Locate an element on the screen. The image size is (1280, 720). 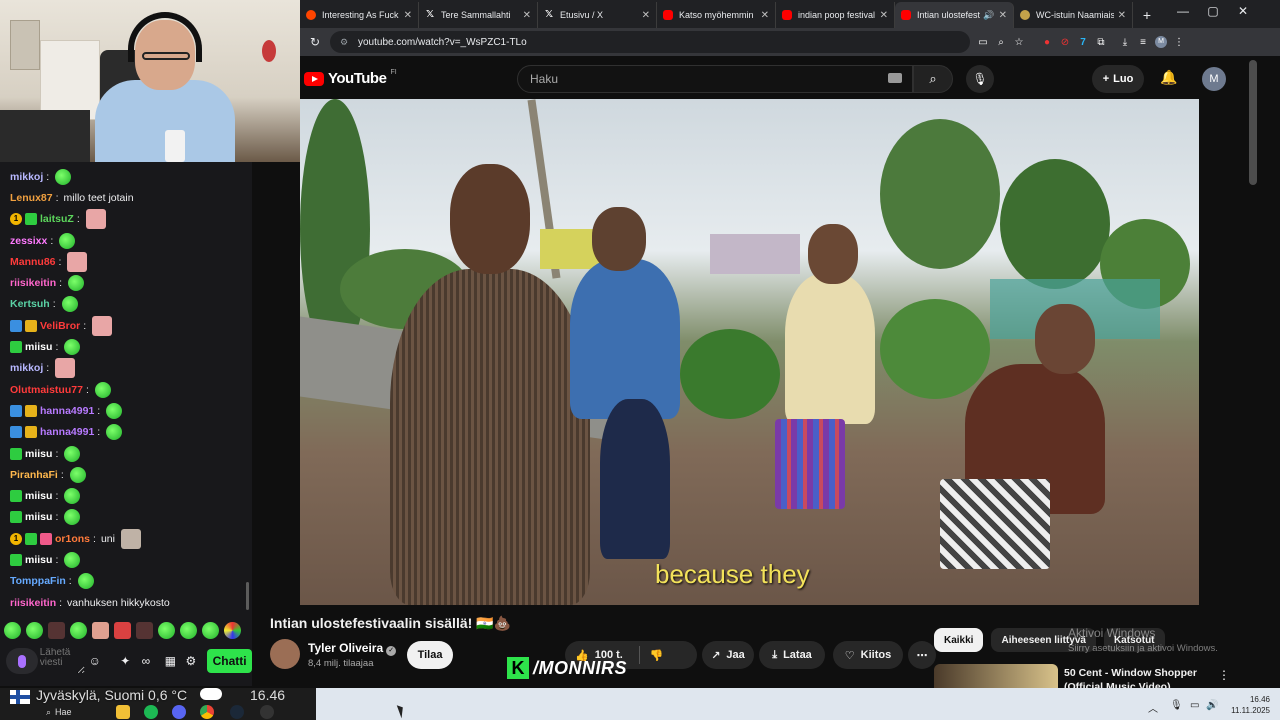
browser-tab: 𝕏 Etusivu / X ✕ is located at coordinates (597, 15).